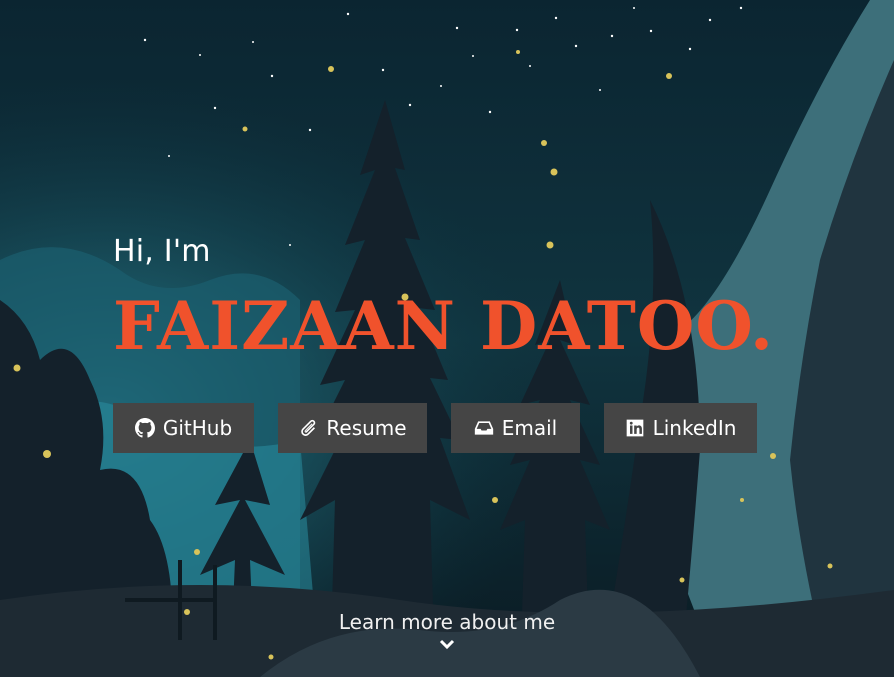 This screenshot has height=677, width=894. Describe the element at coordinates (483, 428) in the screenshot. I see `inbox-icon` at that location.